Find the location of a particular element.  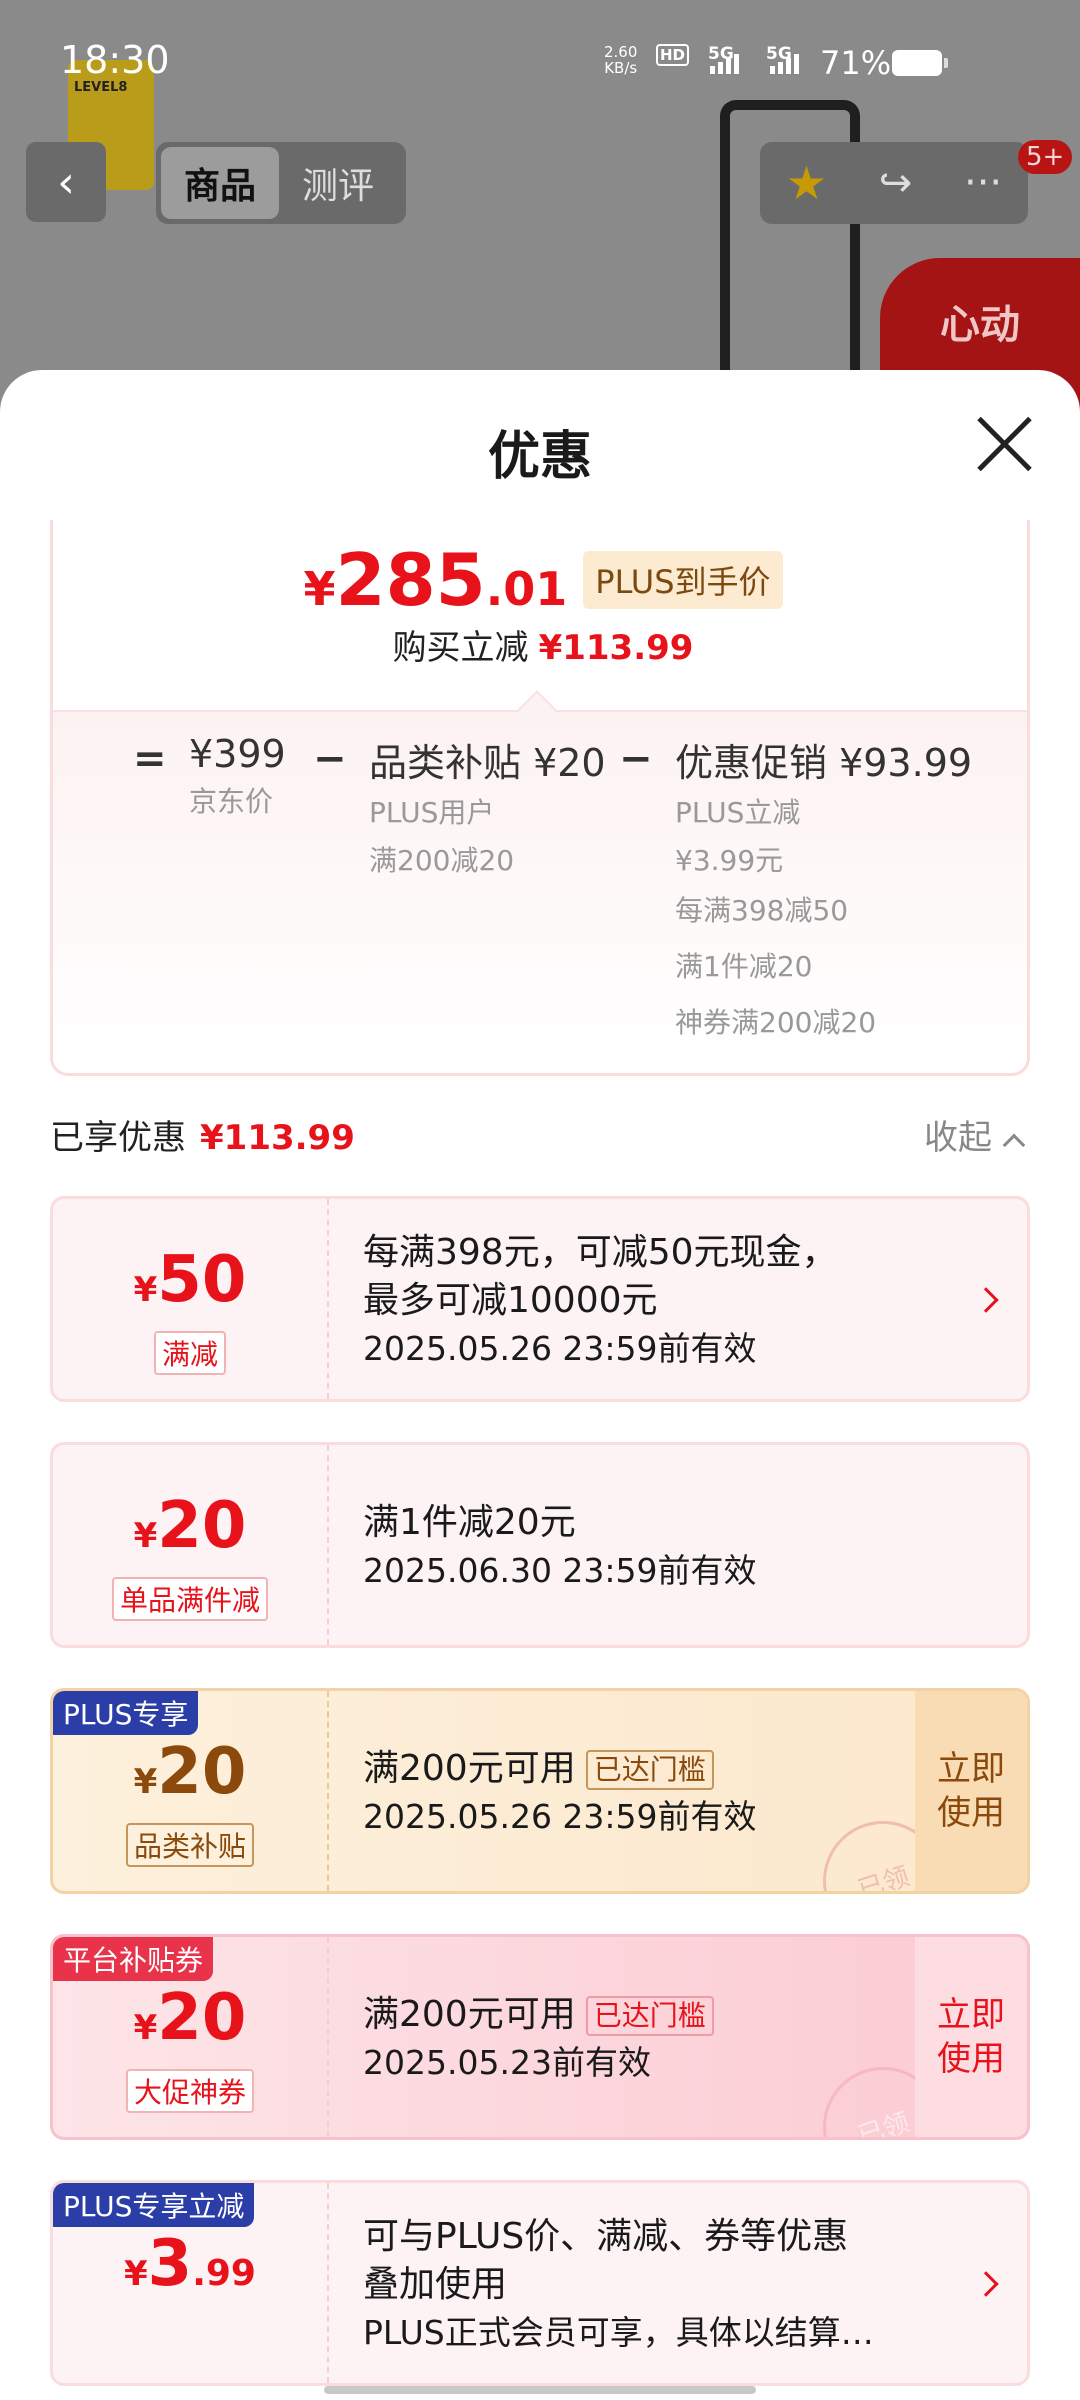

subsidy-note-2: 满200减20 is located at coordinates (442, 860).